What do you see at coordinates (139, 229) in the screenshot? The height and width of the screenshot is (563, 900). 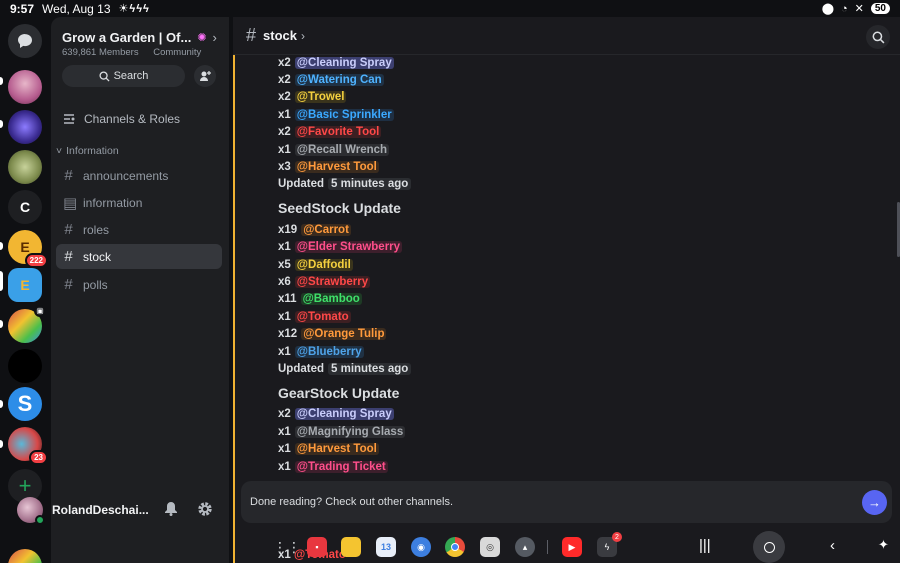 I see `channel-roles: # roles` at bounding box center [139, 229].